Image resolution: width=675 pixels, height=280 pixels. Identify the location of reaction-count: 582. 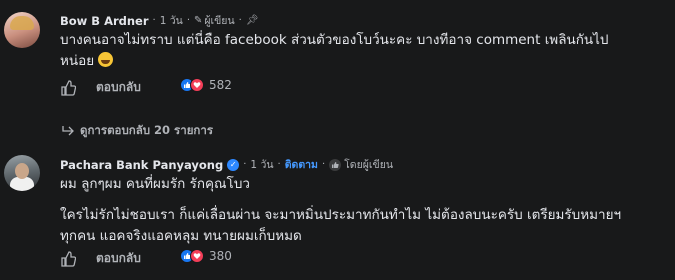
(220, 85).